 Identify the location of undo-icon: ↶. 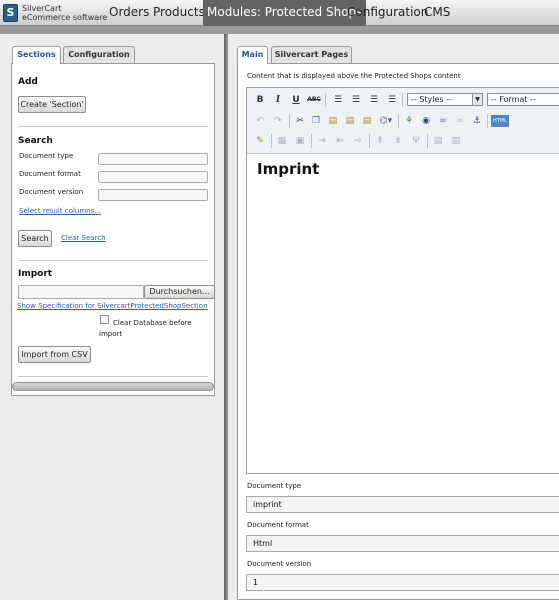
(260, 121).